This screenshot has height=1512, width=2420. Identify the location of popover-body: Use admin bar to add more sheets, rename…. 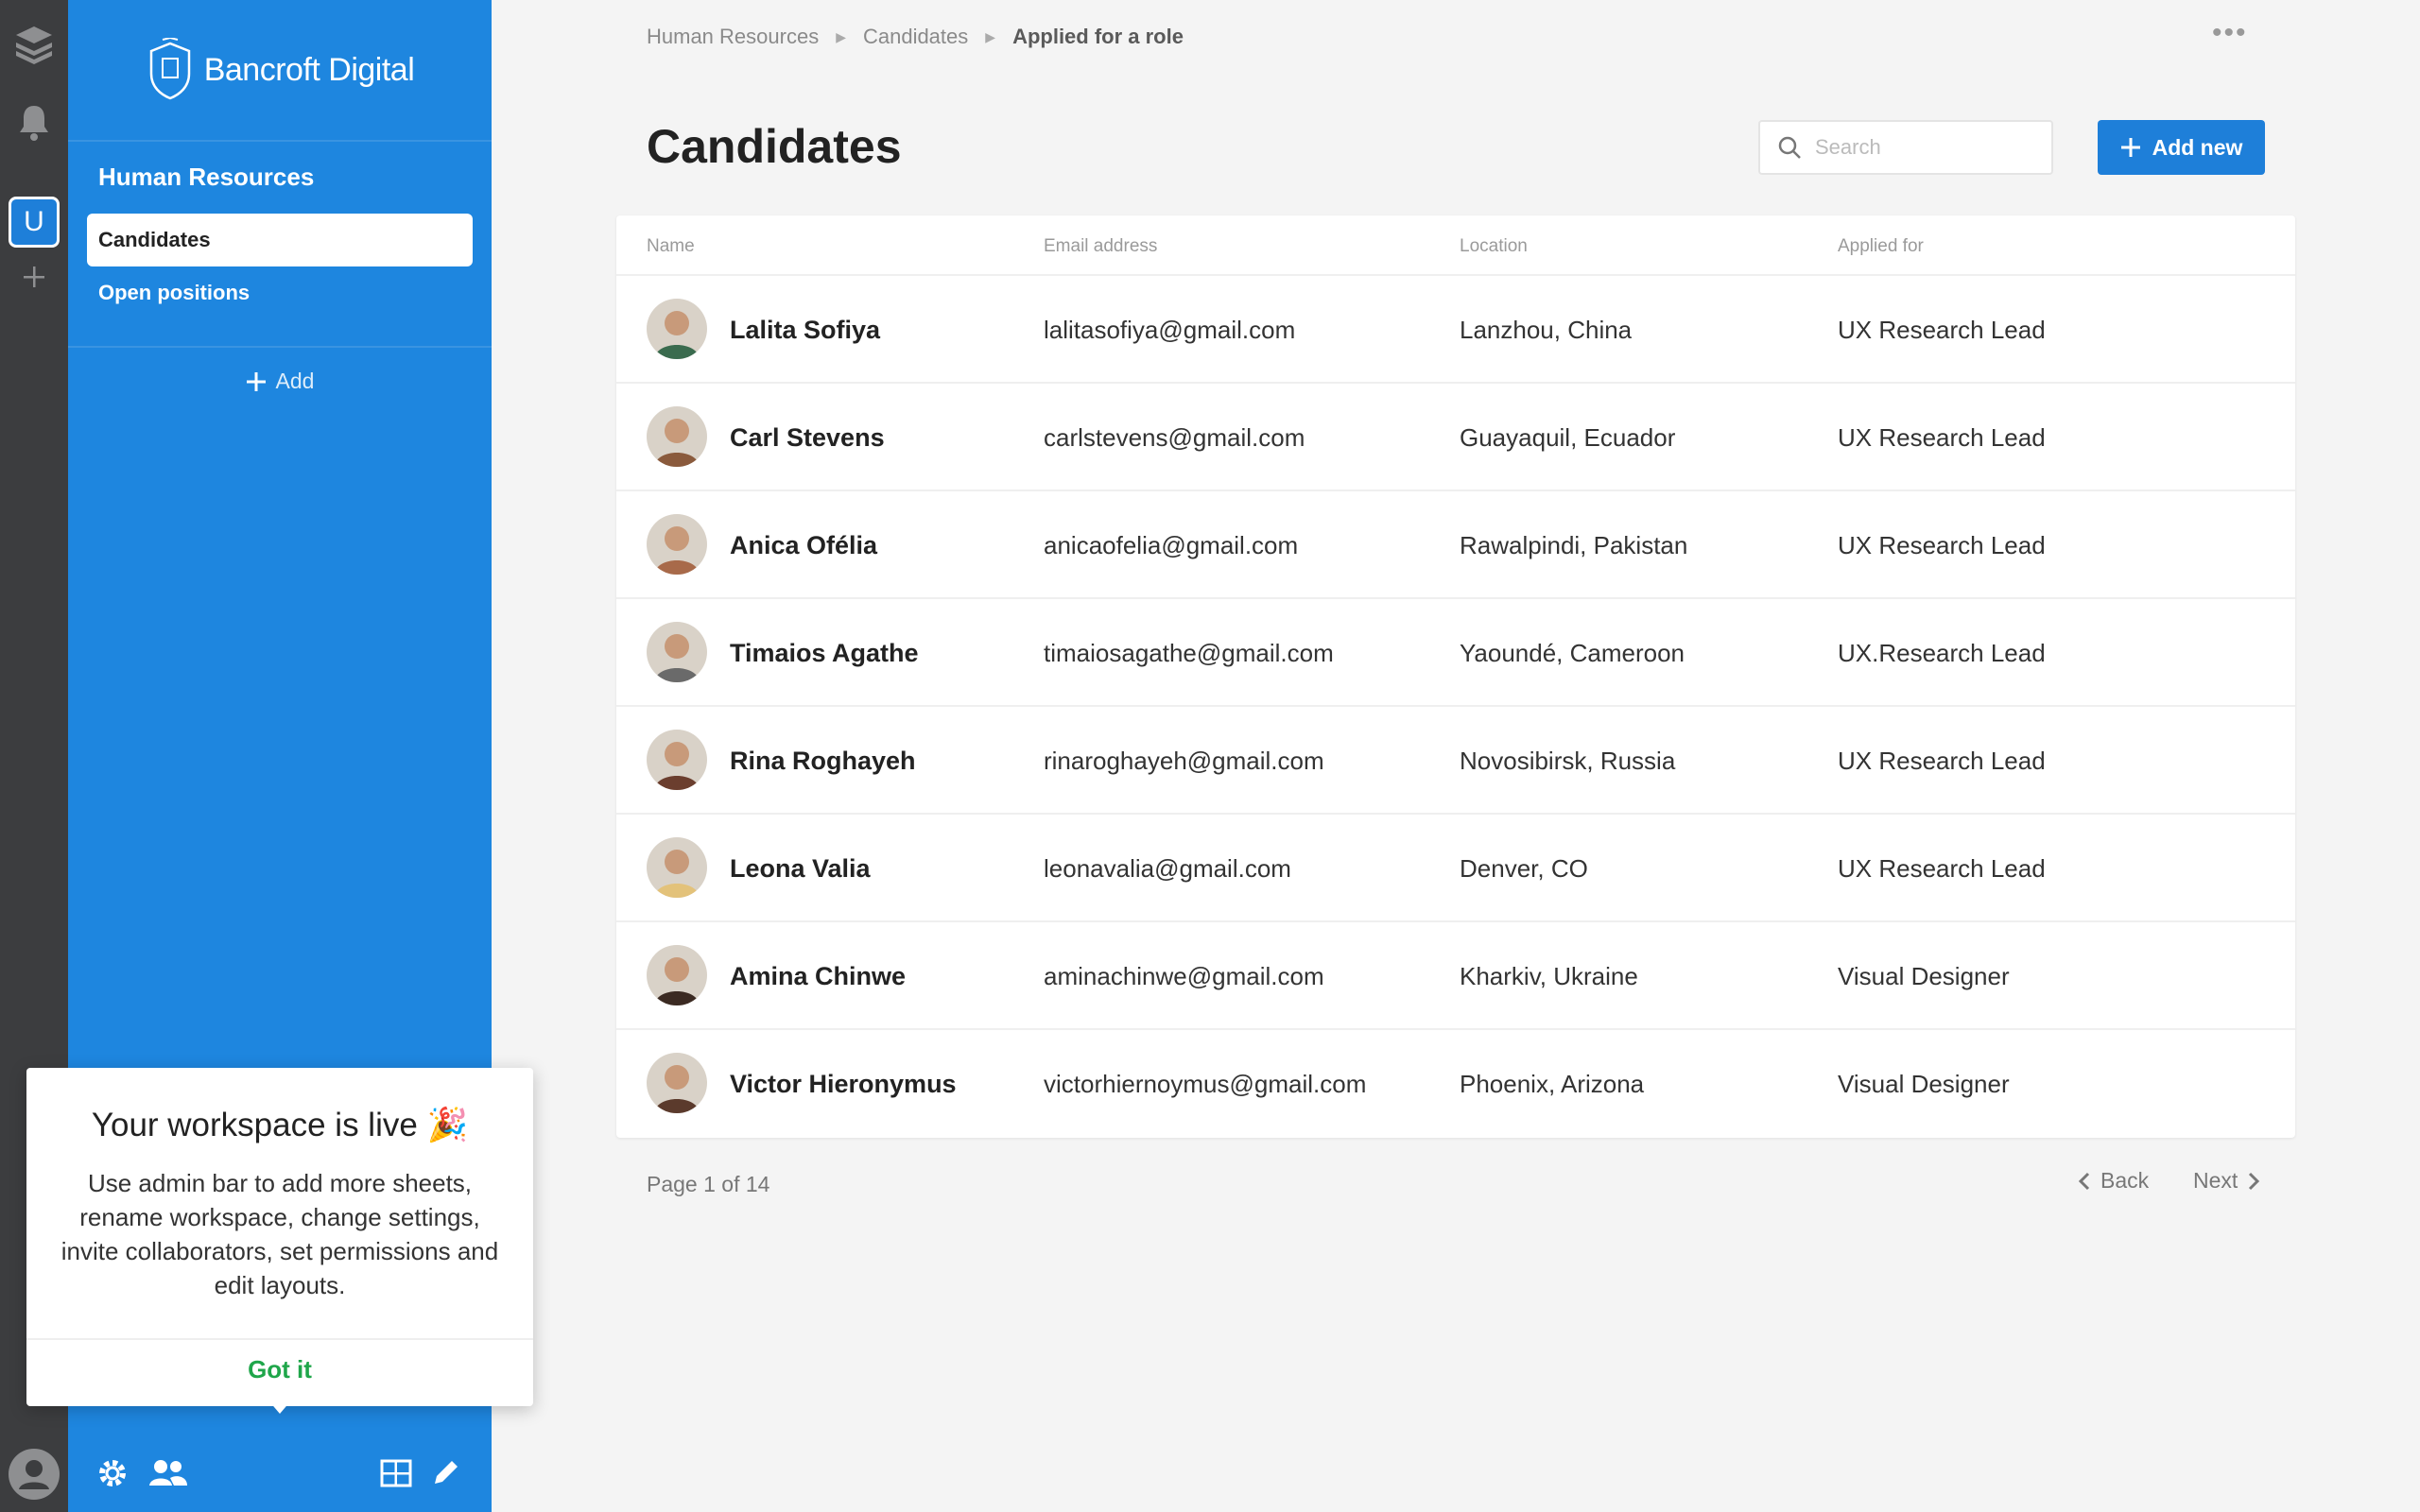
(279, 1234).